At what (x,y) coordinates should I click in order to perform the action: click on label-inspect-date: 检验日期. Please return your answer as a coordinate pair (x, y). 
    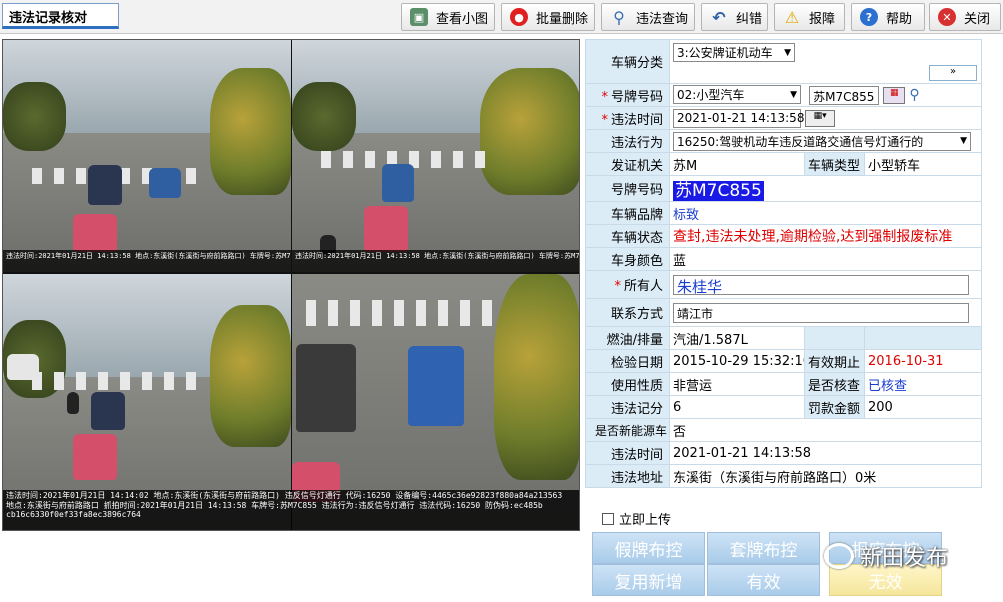
    Looking at the image, I should click on (627, 361).